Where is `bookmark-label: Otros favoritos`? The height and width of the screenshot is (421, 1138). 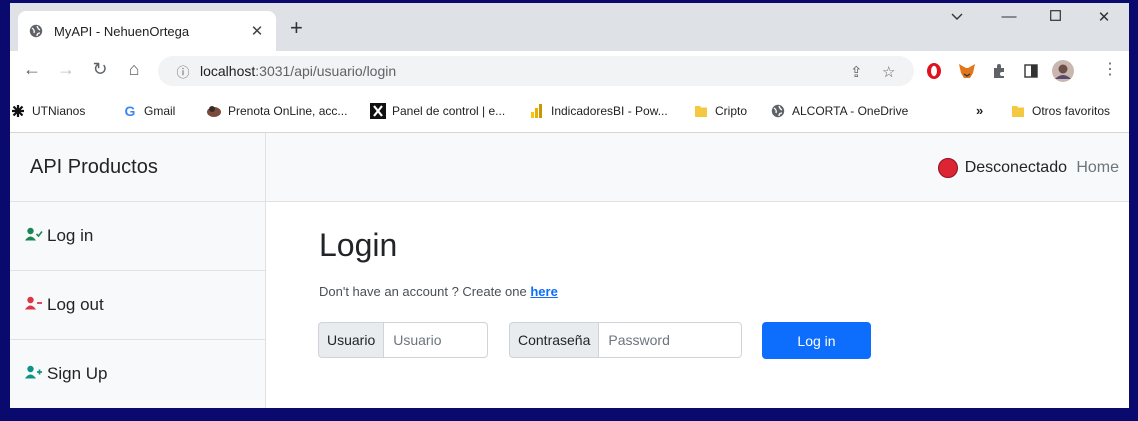 bookmark-label: Otros favoritos is located at coordinates (1071, 111).